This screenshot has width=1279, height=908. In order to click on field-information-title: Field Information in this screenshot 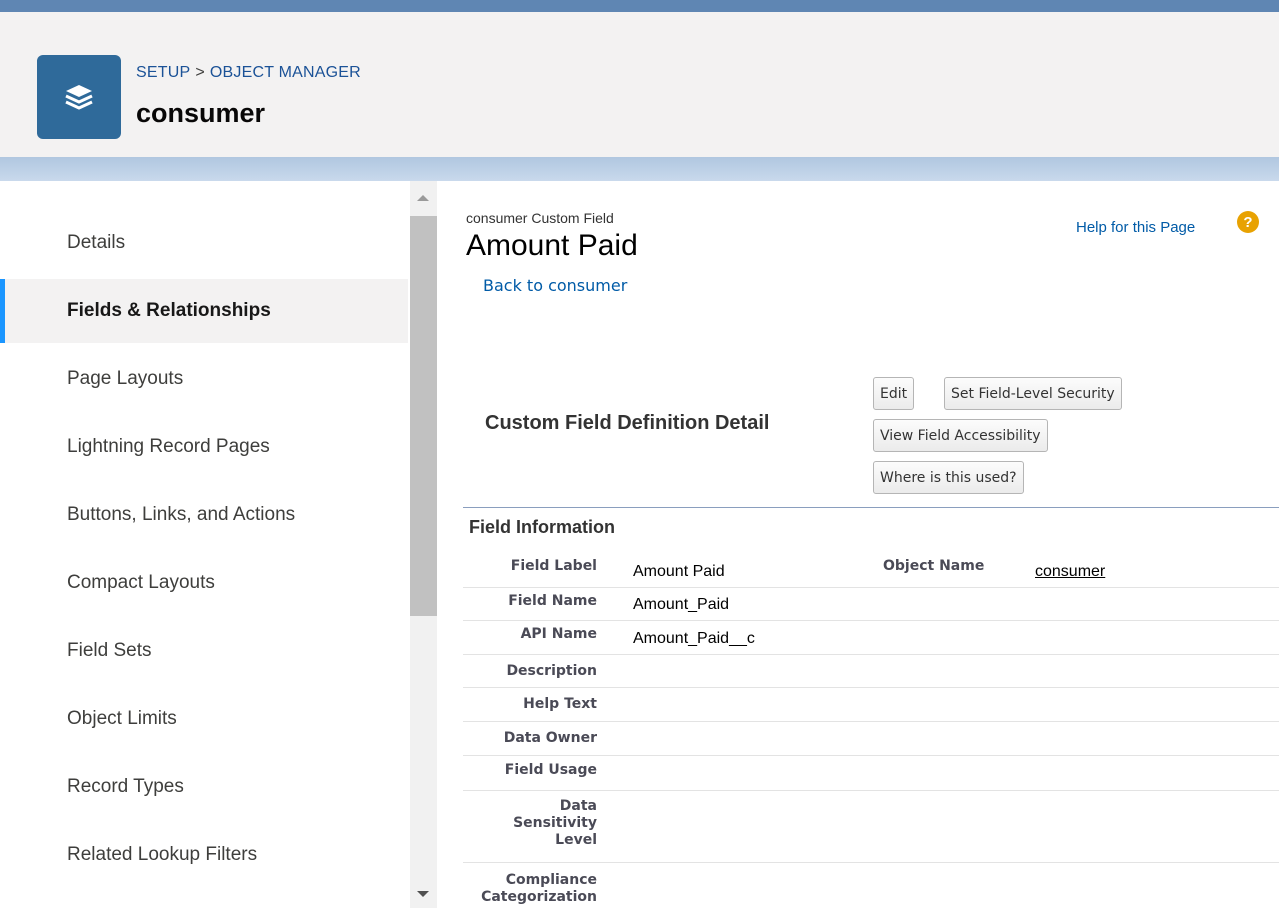, I will do `click(542, 527)`.